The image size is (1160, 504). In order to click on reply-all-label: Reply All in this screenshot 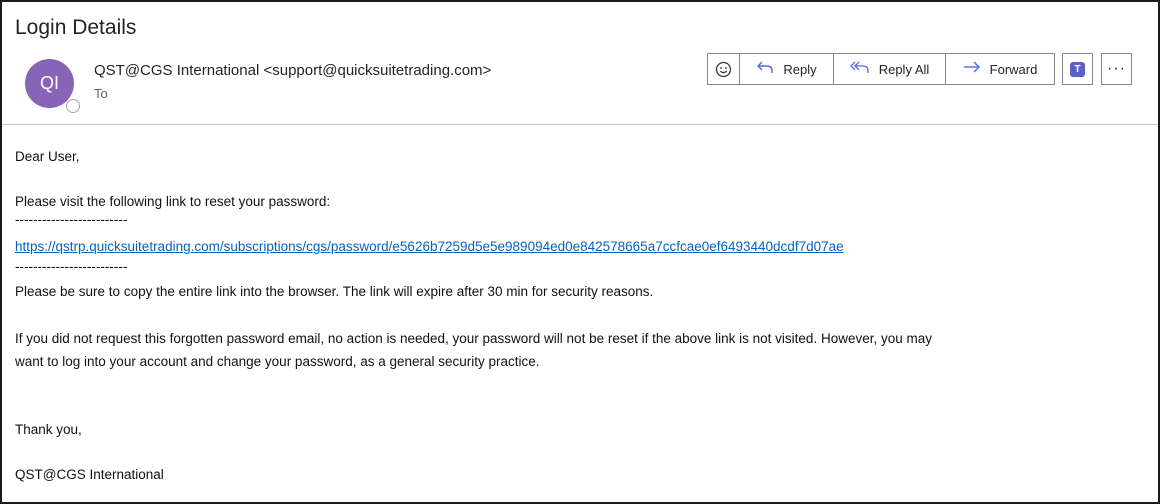, I will do `click(904, 69)`.